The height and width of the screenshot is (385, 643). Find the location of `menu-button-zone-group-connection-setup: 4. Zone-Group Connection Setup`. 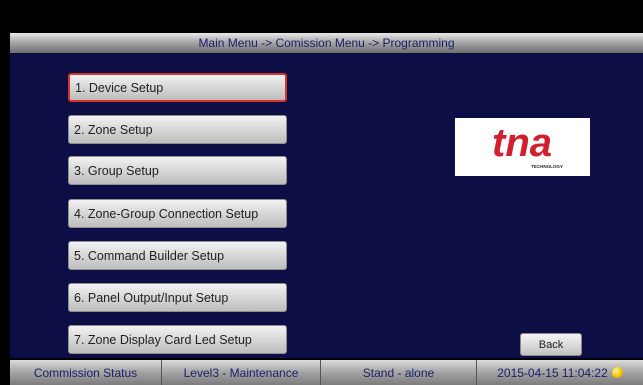

menu-button-zone-group-connection-setup: 4. Zone-Group Connection Setup is located at coordinates (177, 213).